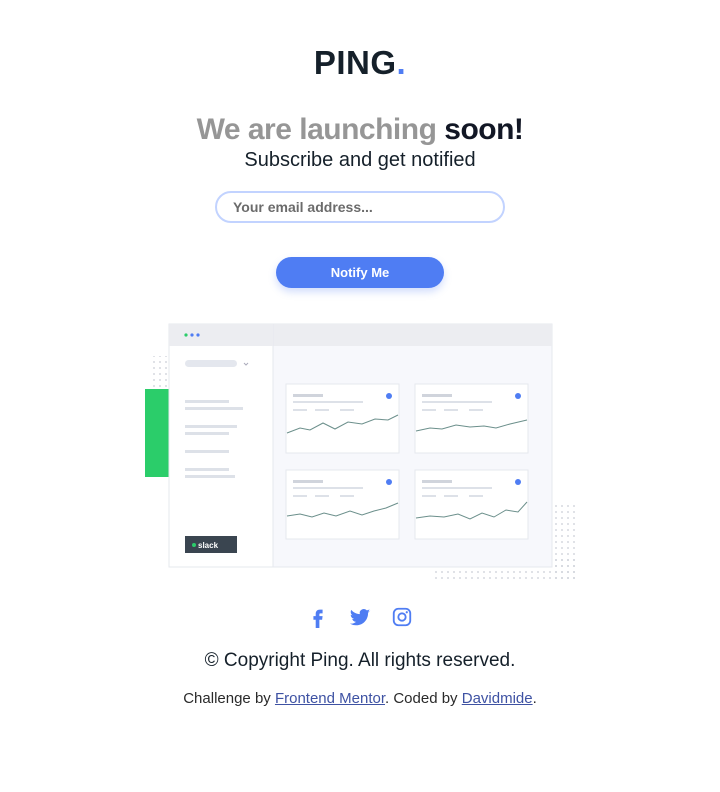 The height and width of the screenshot is (792, 720). Describe the element at coordinates (318, 617) in the screenshot. I see `facebook-icon` at that location.